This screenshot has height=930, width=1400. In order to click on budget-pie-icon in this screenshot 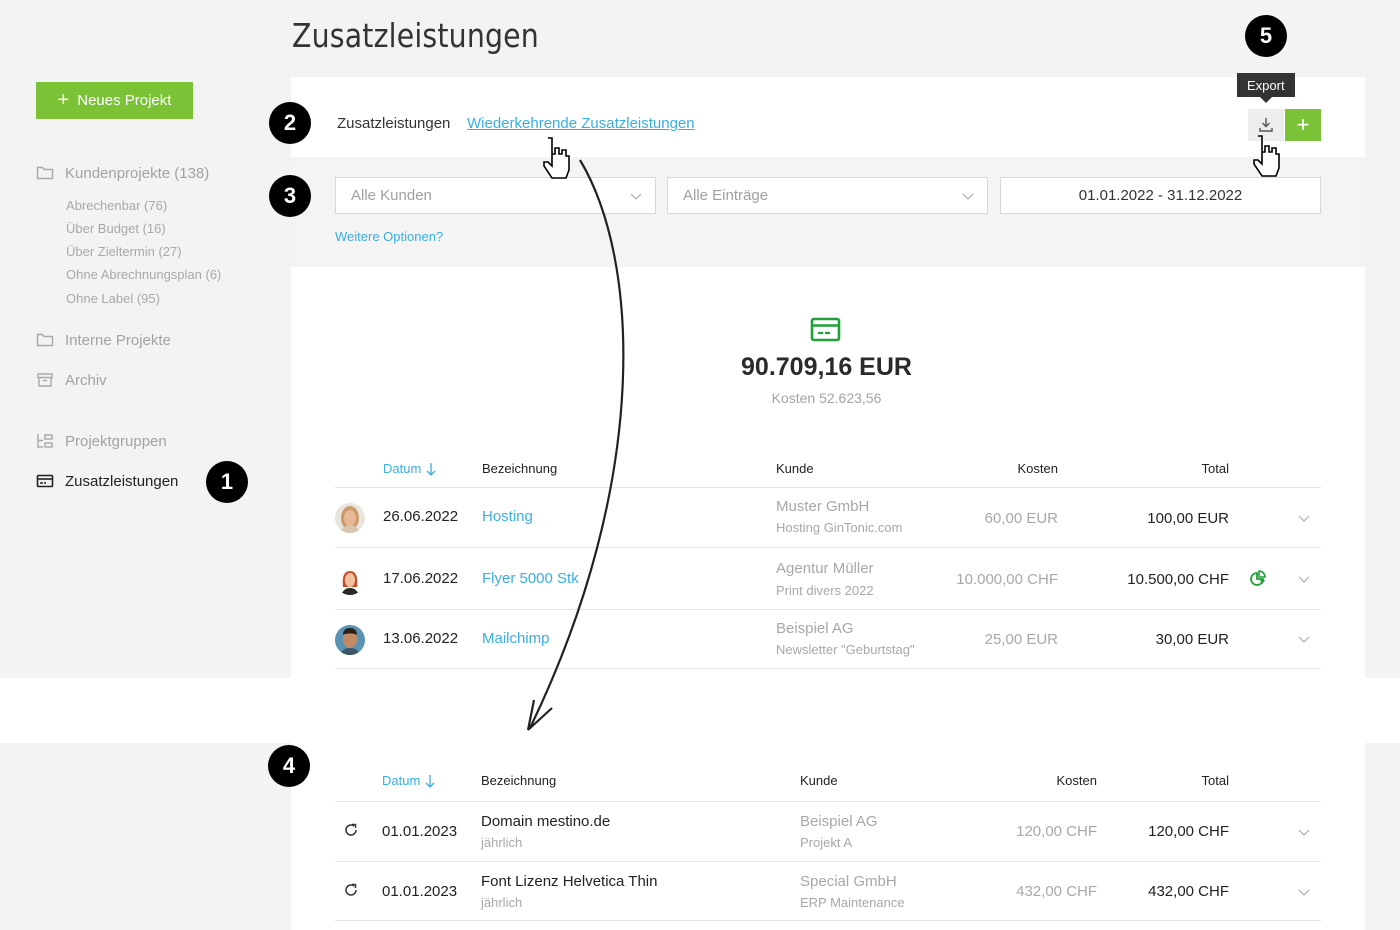, I will do `click(1258, 579)`.